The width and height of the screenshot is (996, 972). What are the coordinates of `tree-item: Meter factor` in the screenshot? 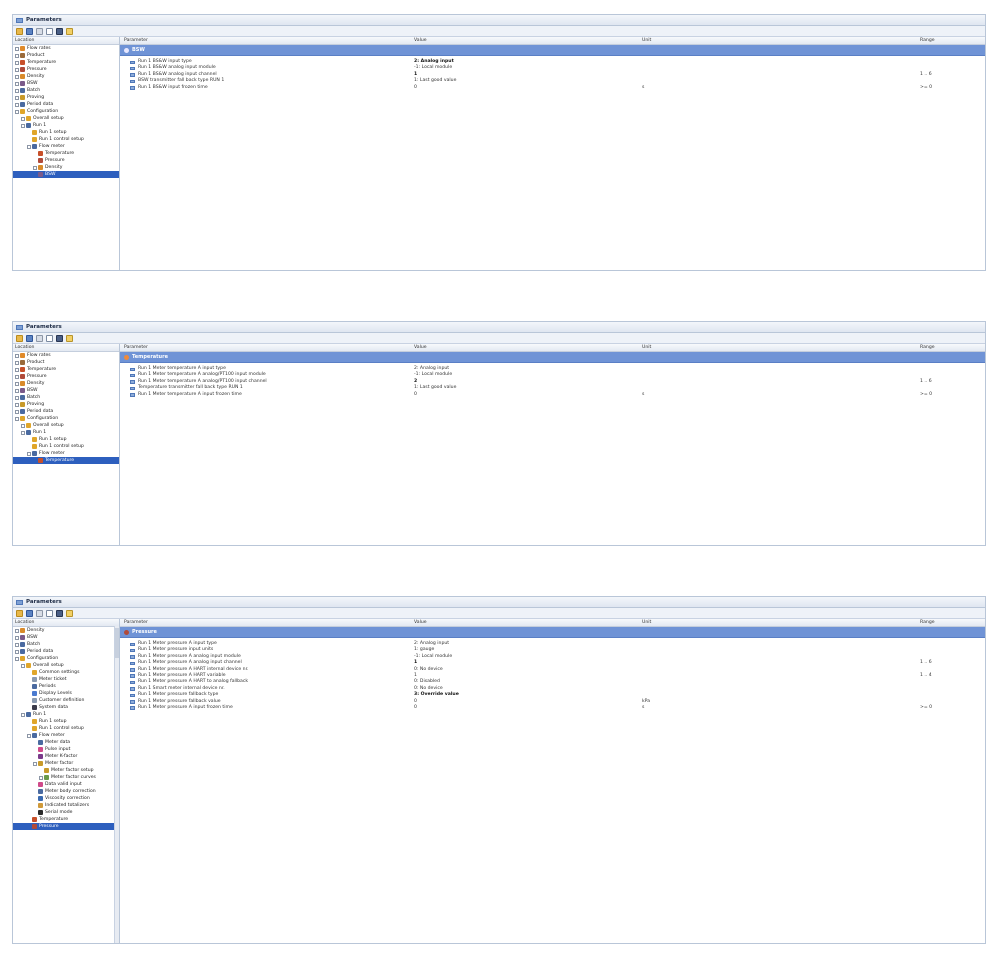 It's located at (66, 763).